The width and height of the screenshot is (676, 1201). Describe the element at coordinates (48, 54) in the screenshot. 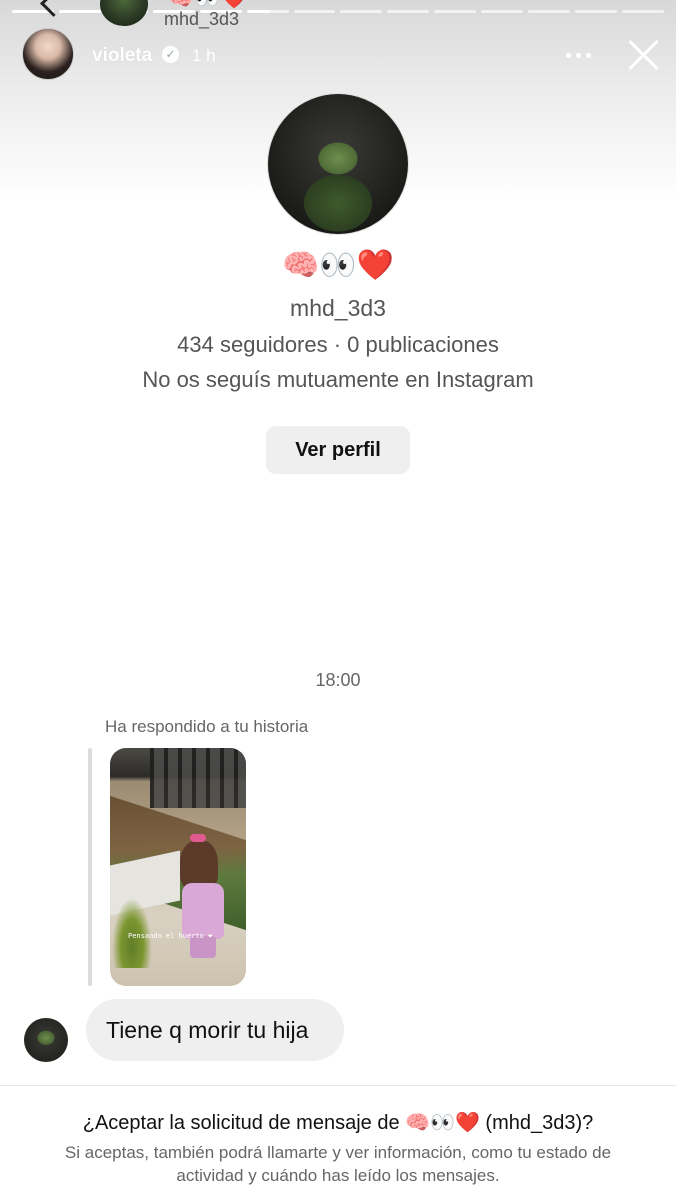

I see `story-owner-avatar` at that location.